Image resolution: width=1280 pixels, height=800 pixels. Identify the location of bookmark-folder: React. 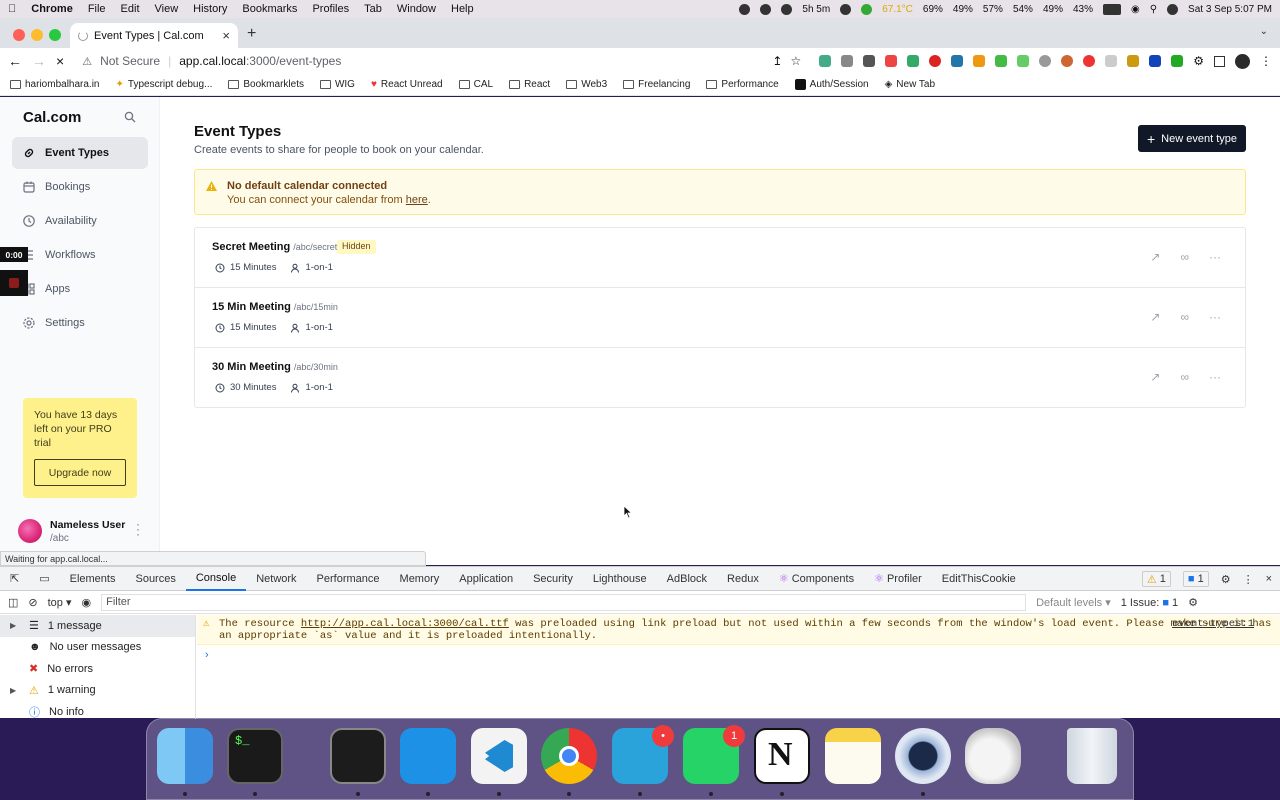
(529, 84).